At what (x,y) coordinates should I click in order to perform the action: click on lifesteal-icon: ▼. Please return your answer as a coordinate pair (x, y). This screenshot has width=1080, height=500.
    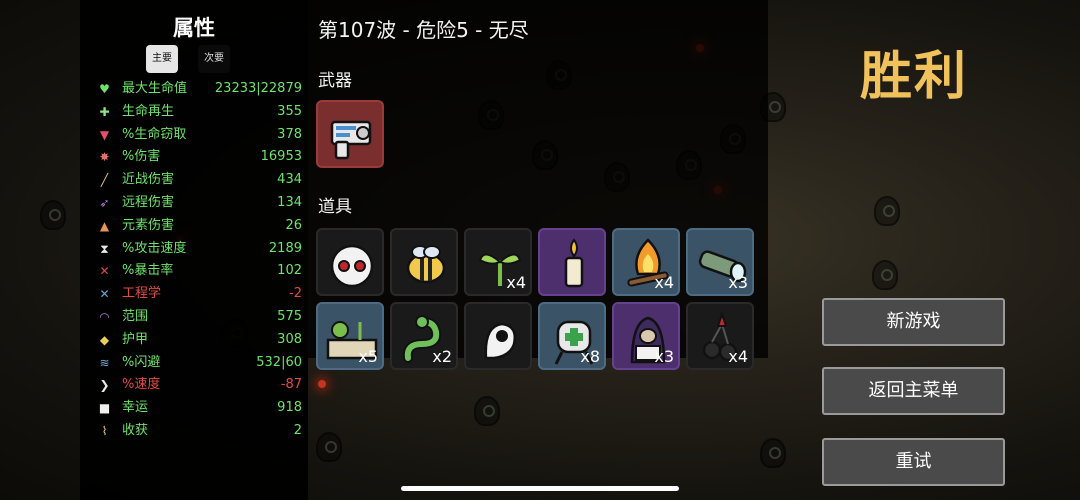
    Looking at the image, I should click on (104, 134).